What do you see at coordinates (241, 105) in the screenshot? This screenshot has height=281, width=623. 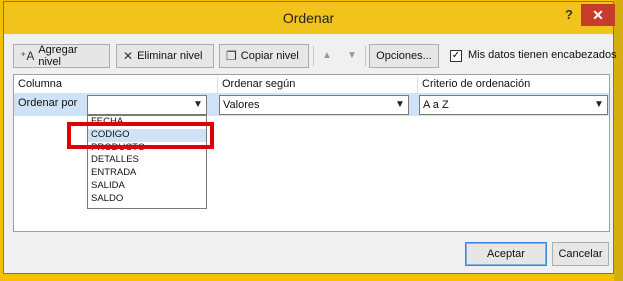 I see `sort-on-value: Valores` at bounding box center [241, 105].